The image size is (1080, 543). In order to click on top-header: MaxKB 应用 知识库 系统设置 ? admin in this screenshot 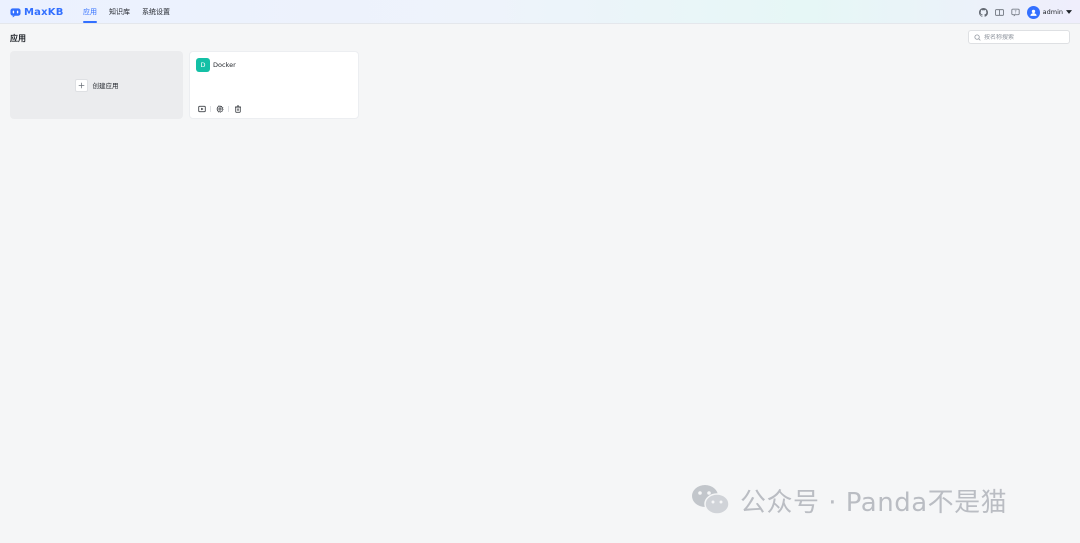, I will do `click(540, 12)`.